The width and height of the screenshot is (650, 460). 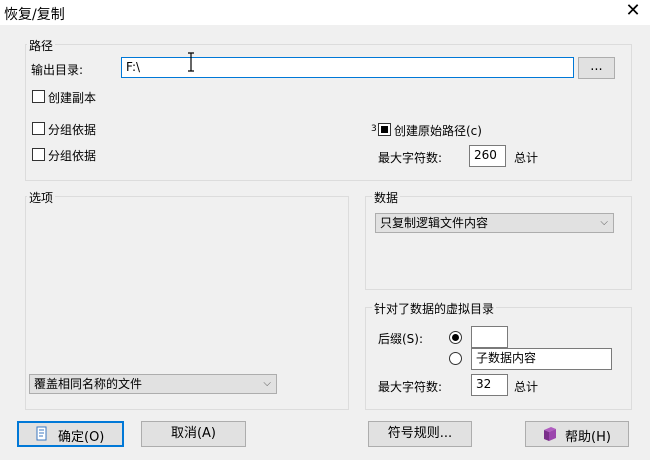 I want to click on suffix-input, so click(x=489, y=337).